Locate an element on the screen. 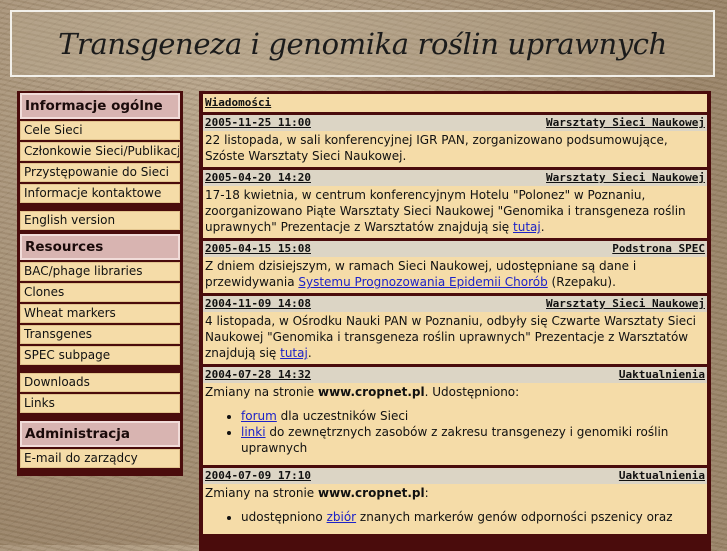 This screenshot has height=551, width=727. site-header: Transgeneza i genomika roślin uprawnych is located at coordinates (362, 43).